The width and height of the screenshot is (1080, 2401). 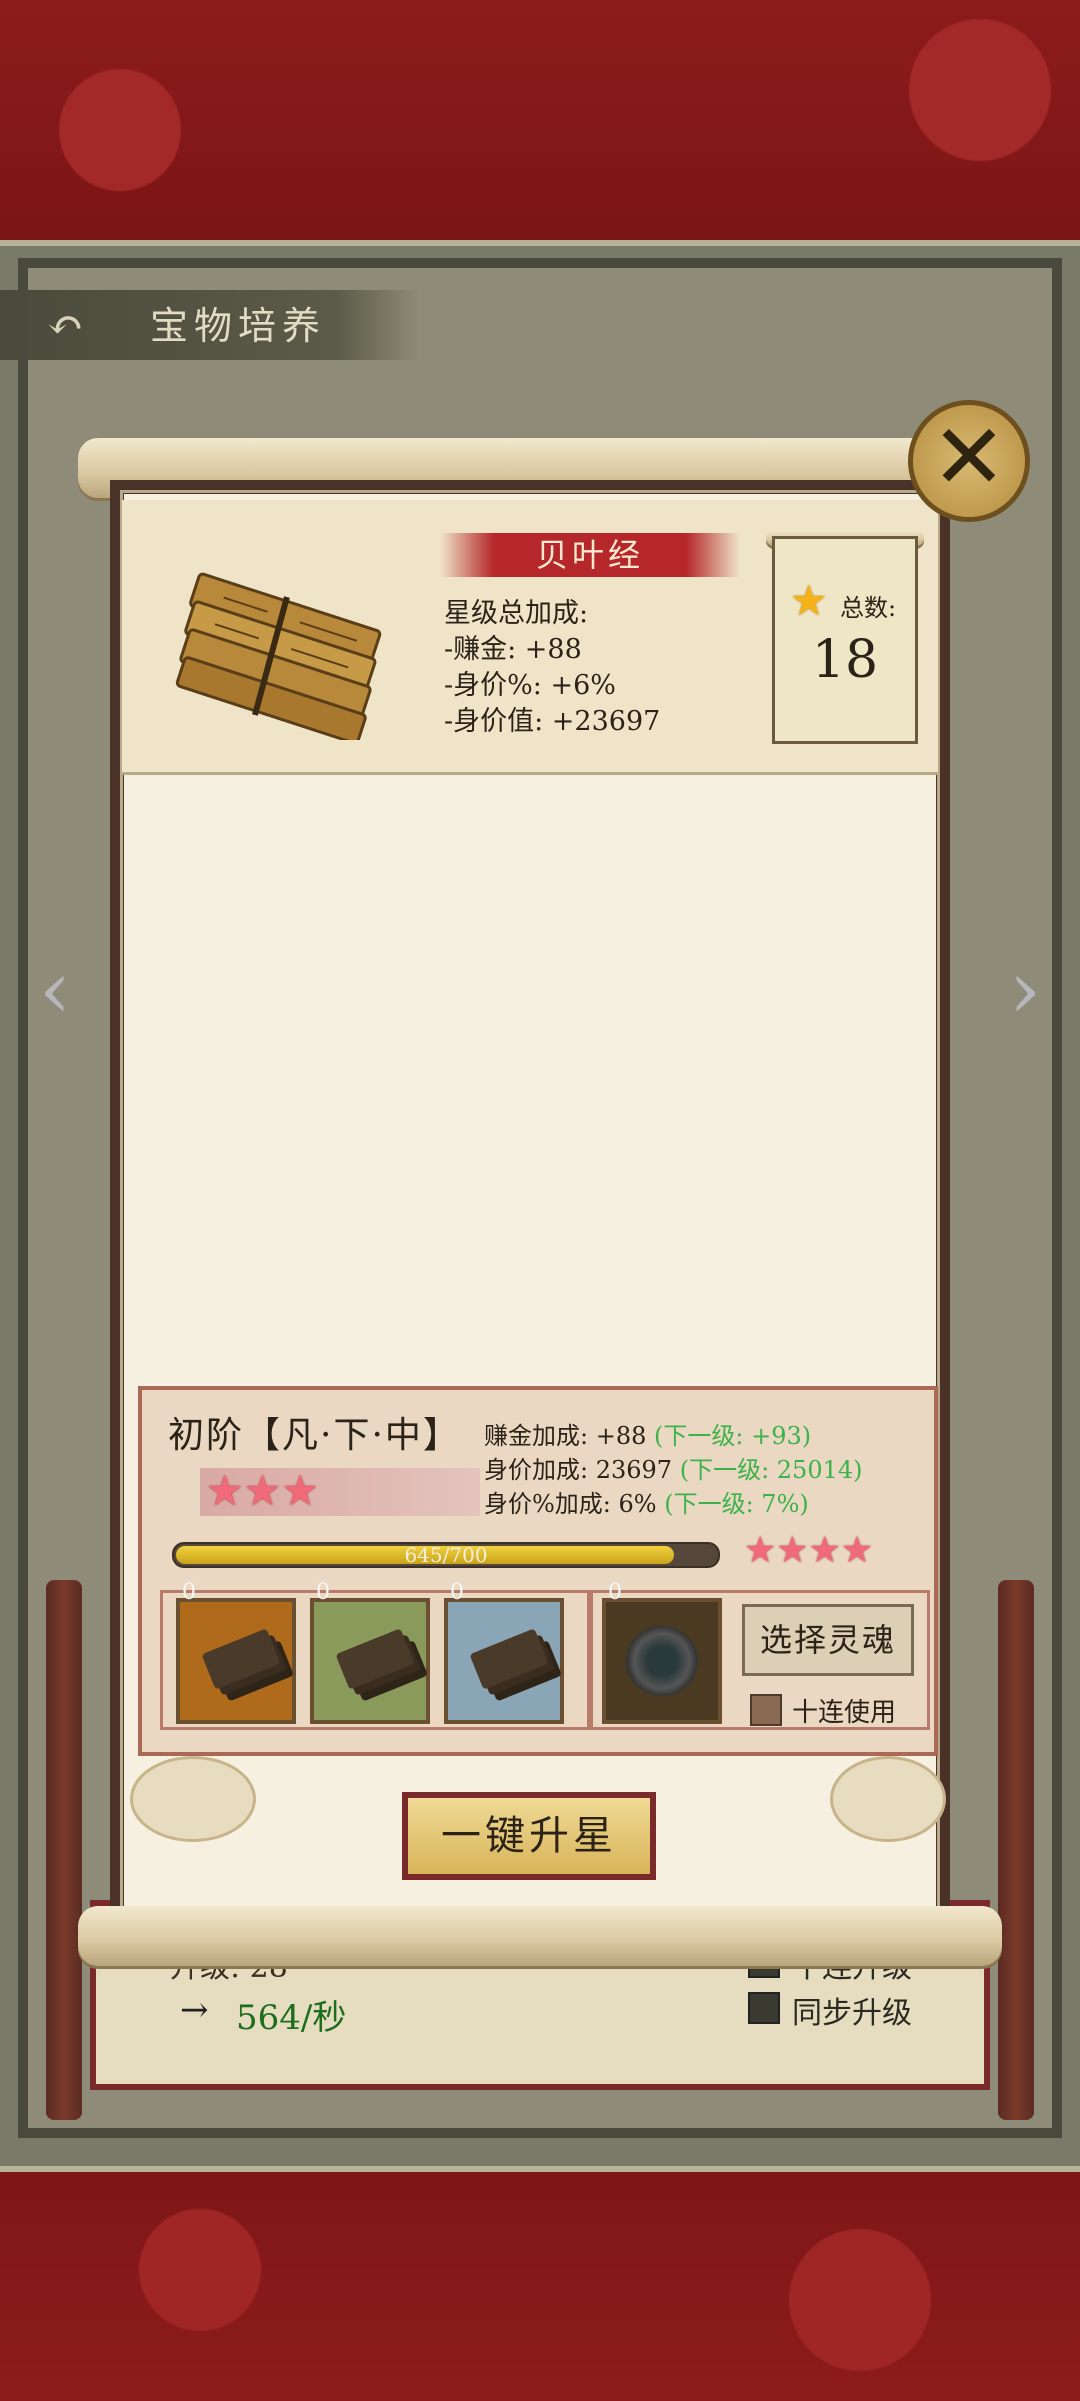 I want to click on material-count-3: 0, so click(x=457, y=1592).